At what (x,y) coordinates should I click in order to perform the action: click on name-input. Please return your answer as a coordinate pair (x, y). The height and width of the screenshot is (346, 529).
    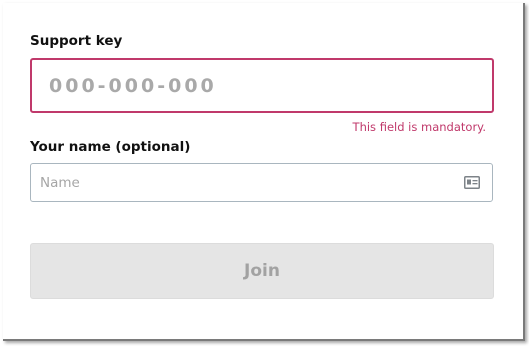
    Looking at the image, I should click on (261, 182).